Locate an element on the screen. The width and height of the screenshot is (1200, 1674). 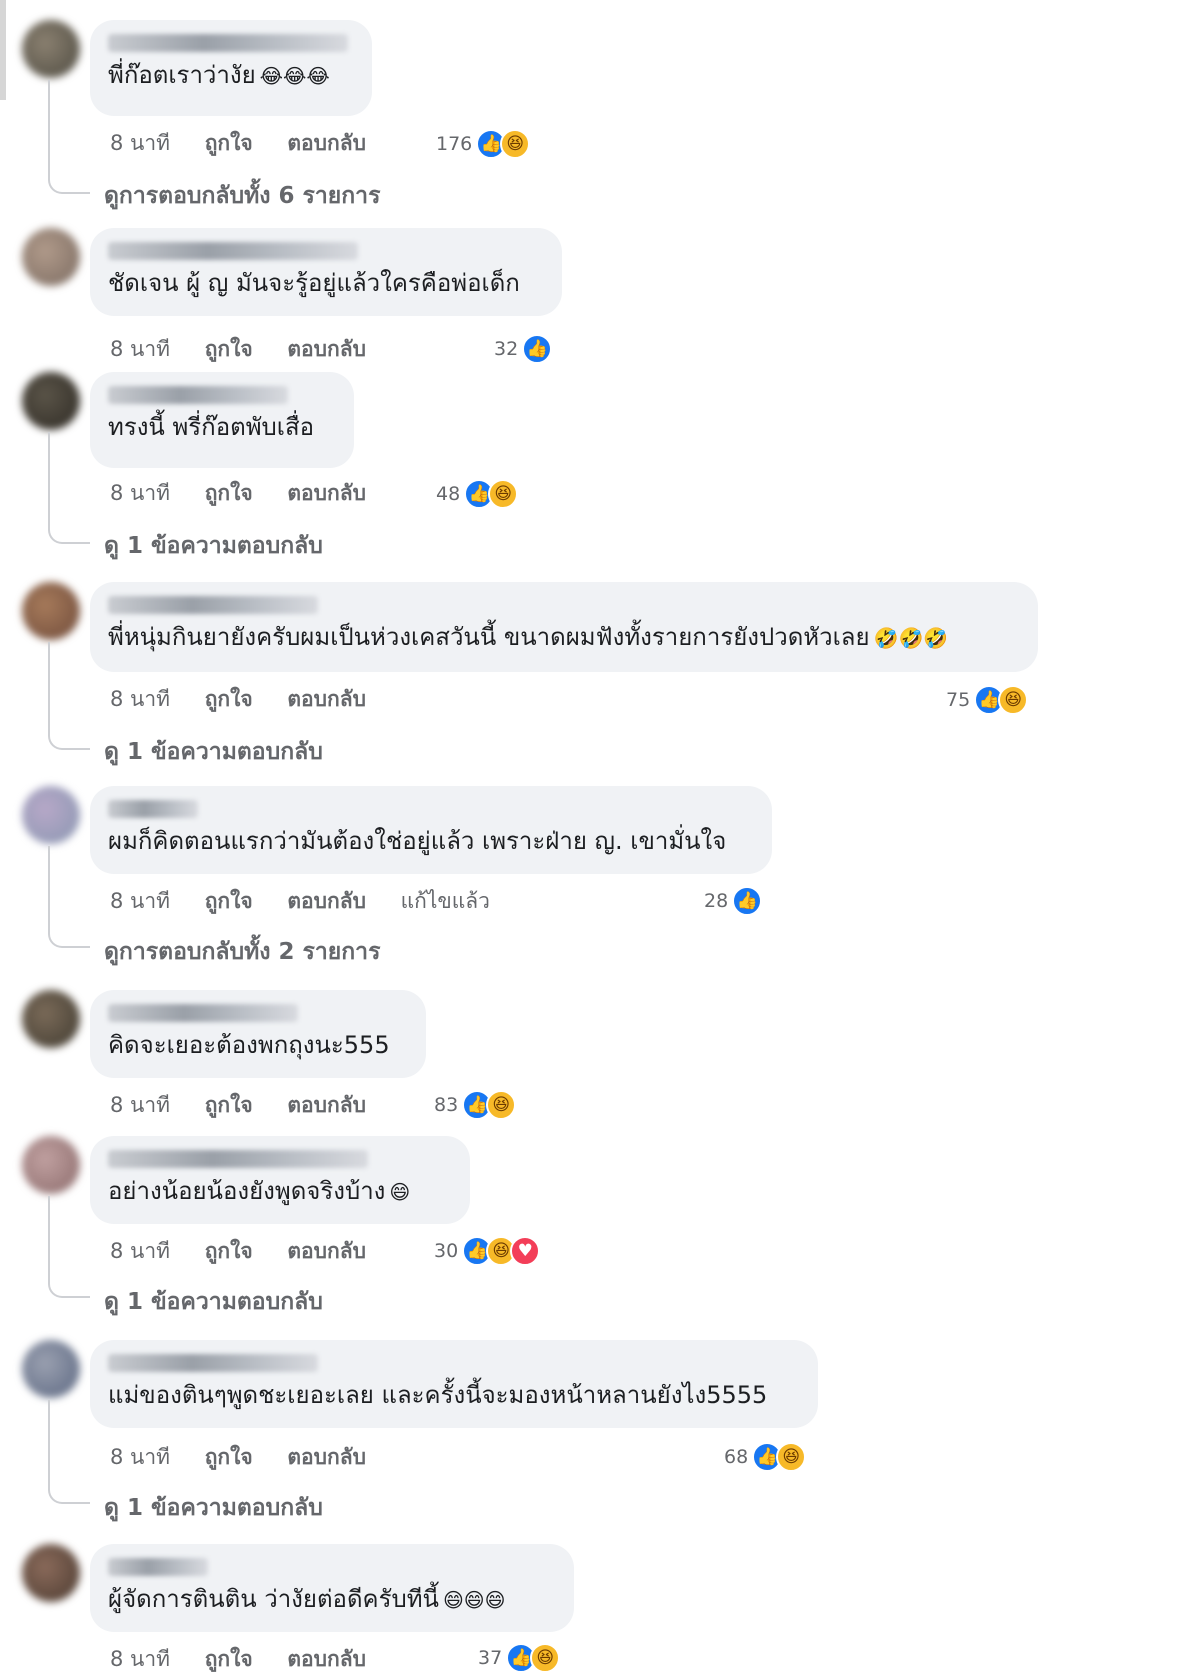
comment-actions: 8 นาที ถูกใจ ตอบกลับ แก้ไขแล้ว is located at coordinates (314, 901).